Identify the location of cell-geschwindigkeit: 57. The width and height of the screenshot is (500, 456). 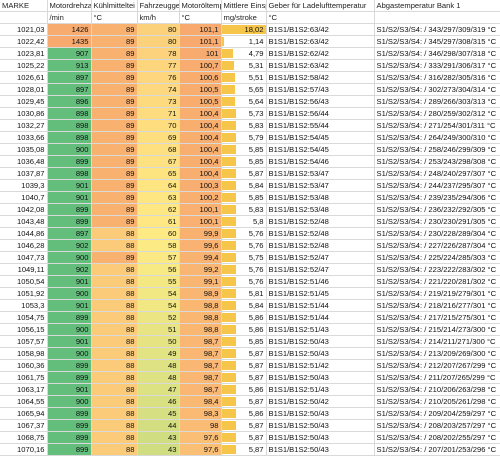
(158, 258).